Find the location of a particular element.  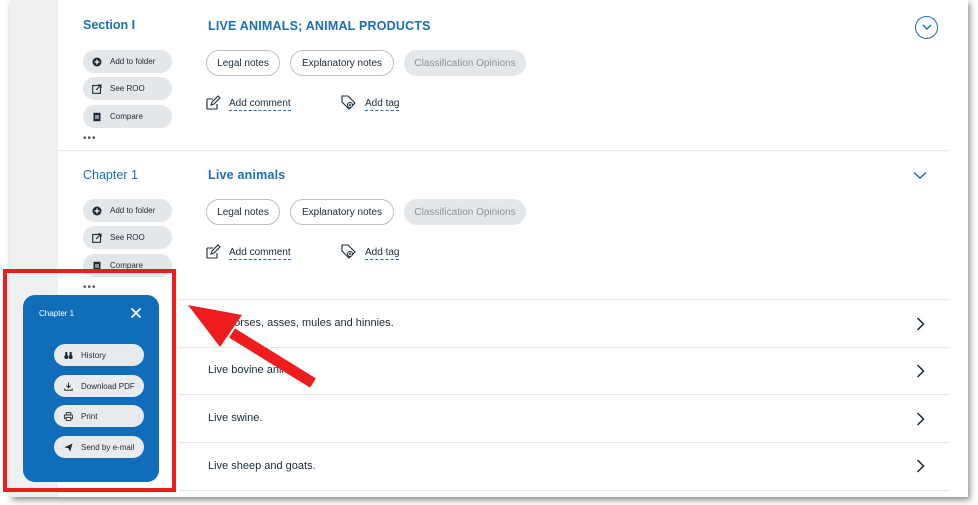

section-add-tag-link: Add tag is located at coordinates (382, 104).